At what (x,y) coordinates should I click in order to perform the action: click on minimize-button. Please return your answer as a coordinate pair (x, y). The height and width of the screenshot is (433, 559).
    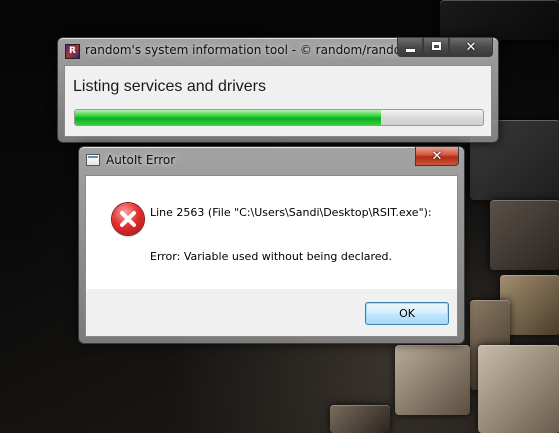
    Looking at the image, I should click on (410, 47).